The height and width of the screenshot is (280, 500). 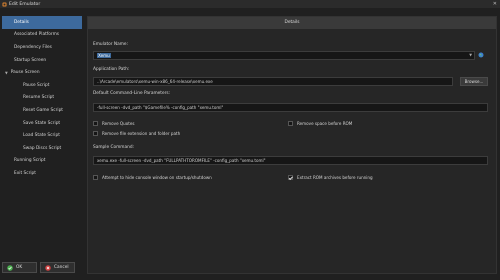 I want to click on remove-quotes-checkbox: Remove Quotes, so click(x=114, y=123).